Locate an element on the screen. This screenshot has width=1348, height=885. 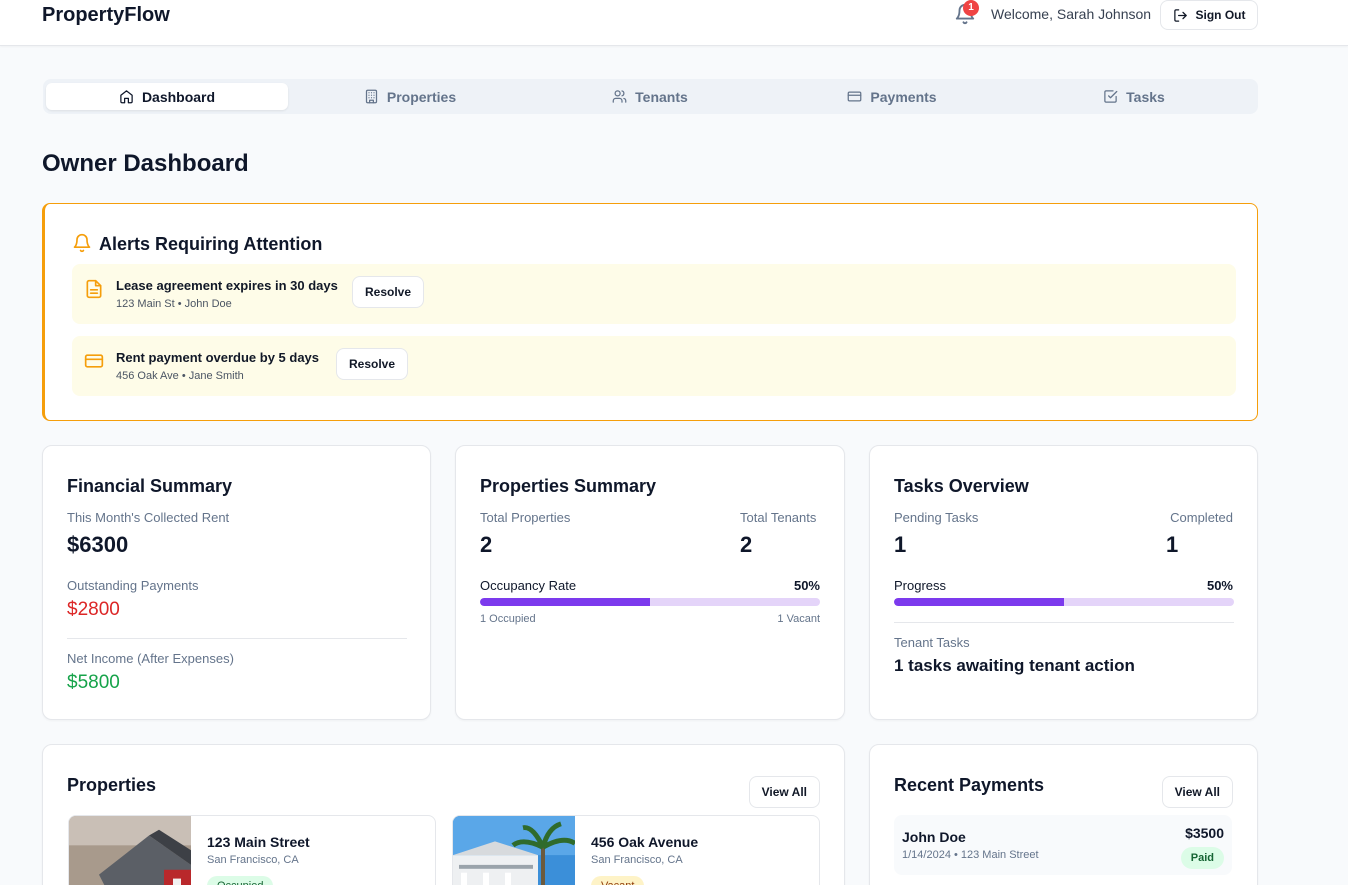
view-all-properties-button: View All is located at coordinates (784, 792).